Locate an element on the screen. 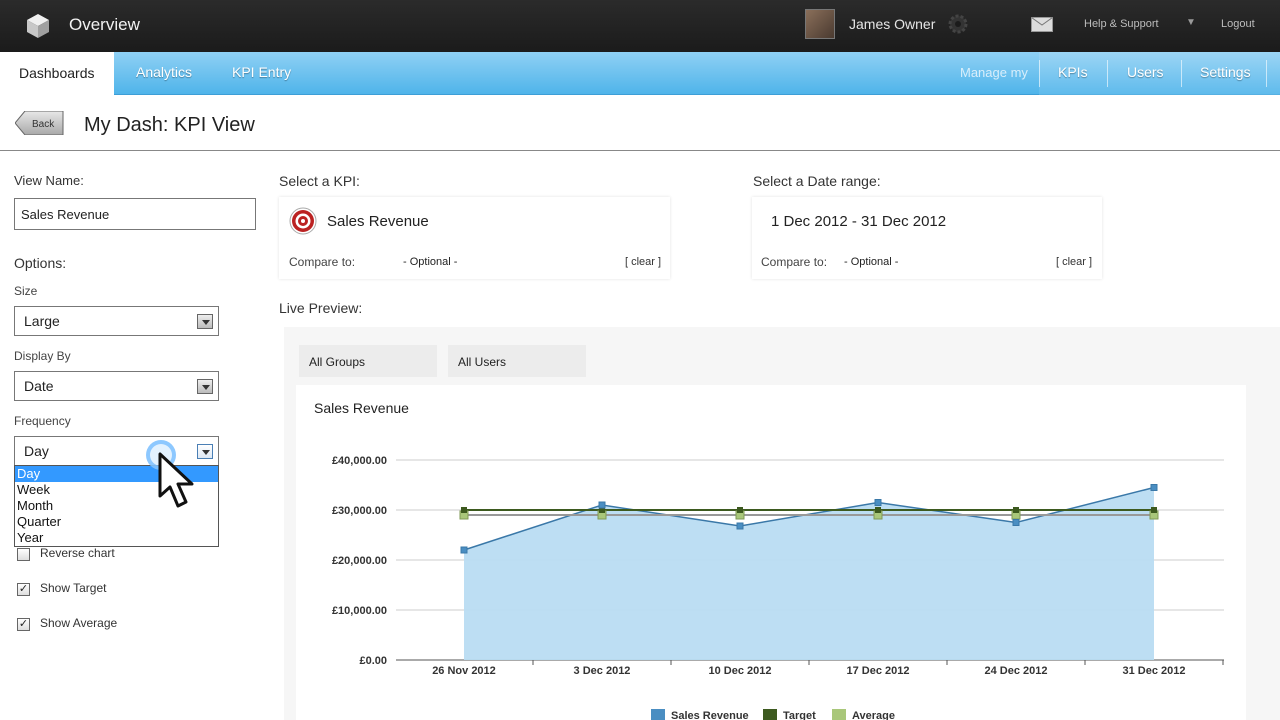 This screenshot has width=1280, height=720. show-target-label: Show Target is located at coordinates (73, 588).